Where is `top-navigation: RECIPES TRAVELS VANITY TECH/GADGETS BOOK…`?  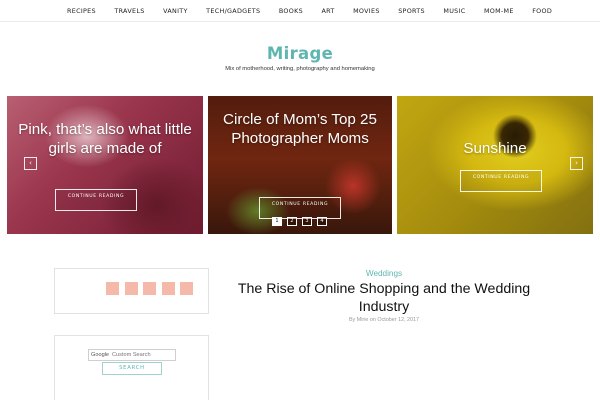 top-navigation: RECIPES TRAVELS VANITY TECH/GADGETS BOOK… is located at coordinates (300, 11).